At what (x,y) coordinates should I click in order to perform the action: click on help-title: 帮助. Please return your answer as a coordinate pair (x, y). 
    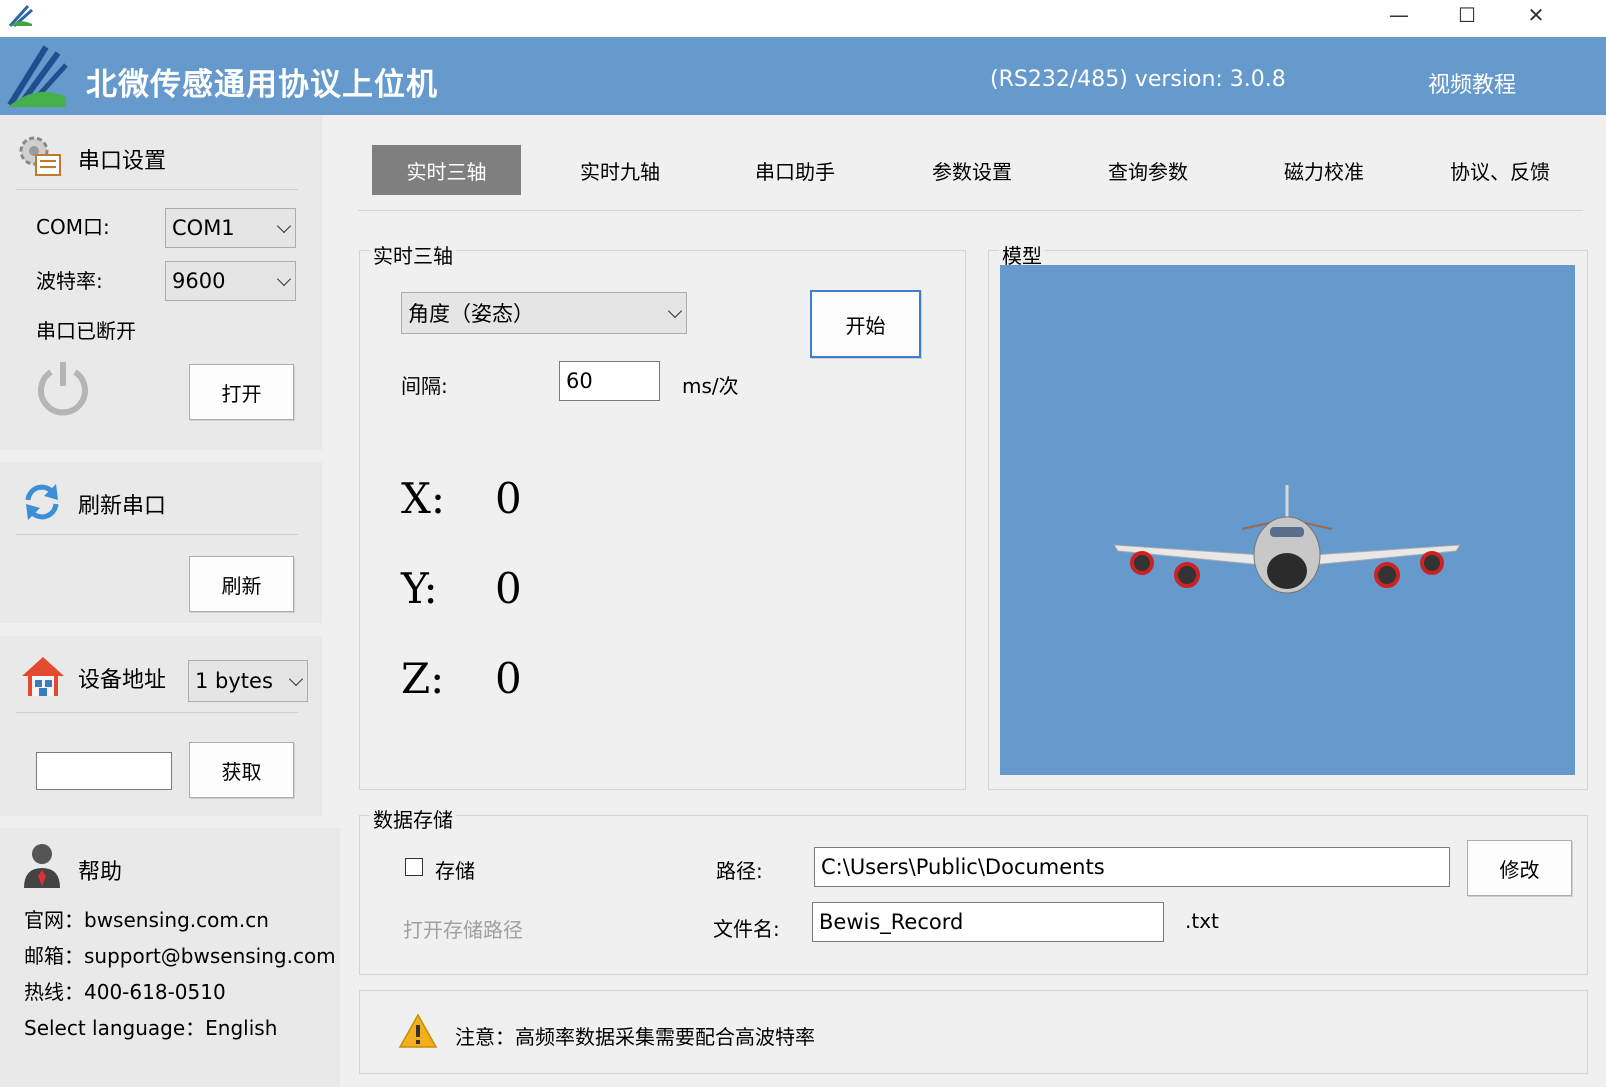
    Looking at the image, I should click on (100, 872).